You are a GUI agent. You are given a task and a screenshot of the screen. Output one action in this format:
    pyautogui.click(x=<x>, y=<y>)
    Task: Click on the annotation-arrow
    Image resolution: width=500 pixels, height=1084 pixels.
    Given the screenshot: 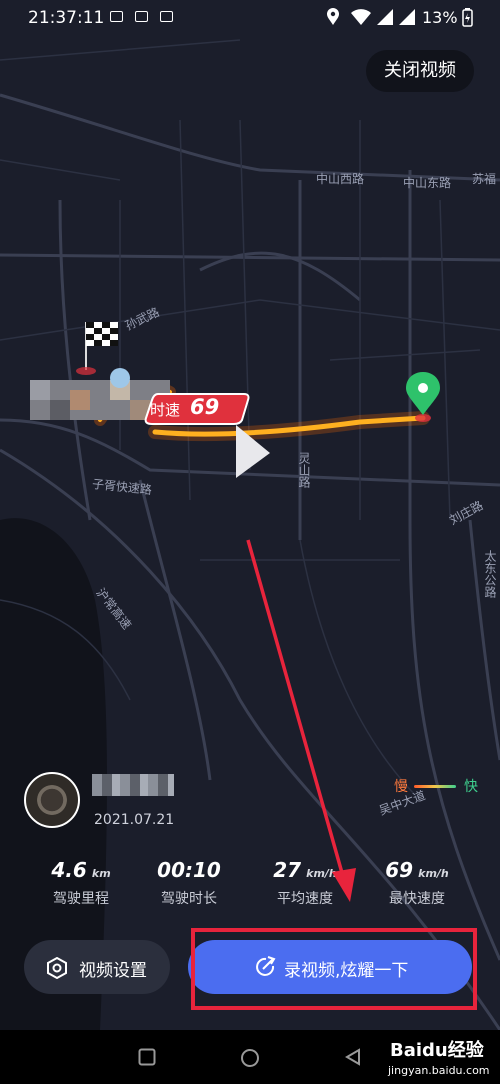 What is the action you would take?
    pyautogui.click(x=301, y=720)
    